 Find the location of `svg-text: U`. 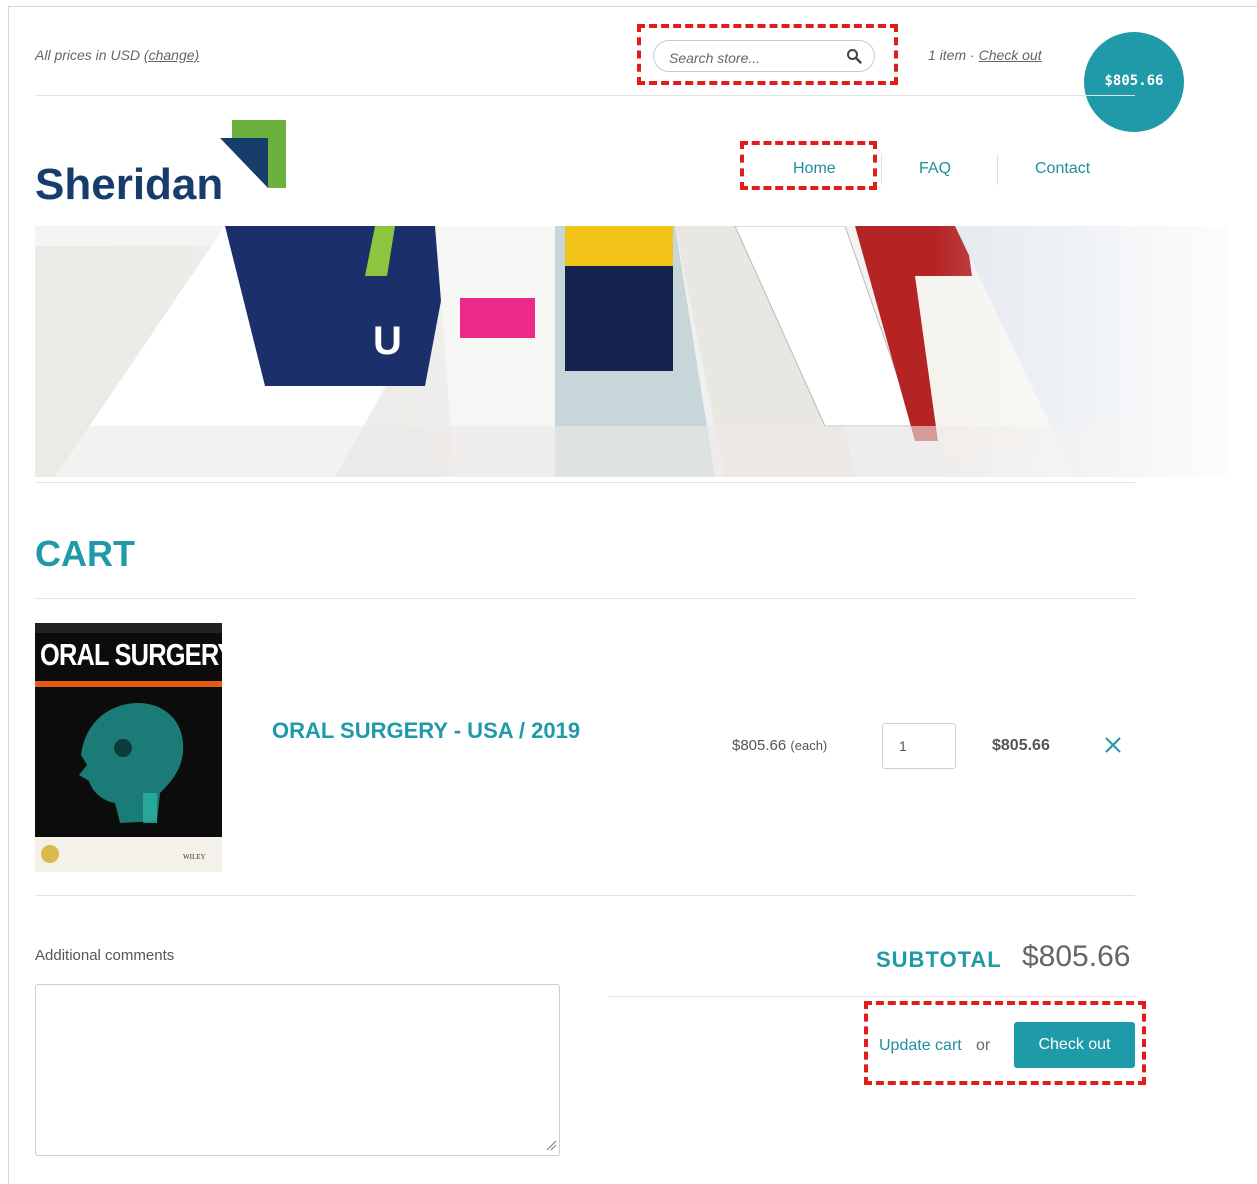

svg-text: U is located at coordinates (387, 341).